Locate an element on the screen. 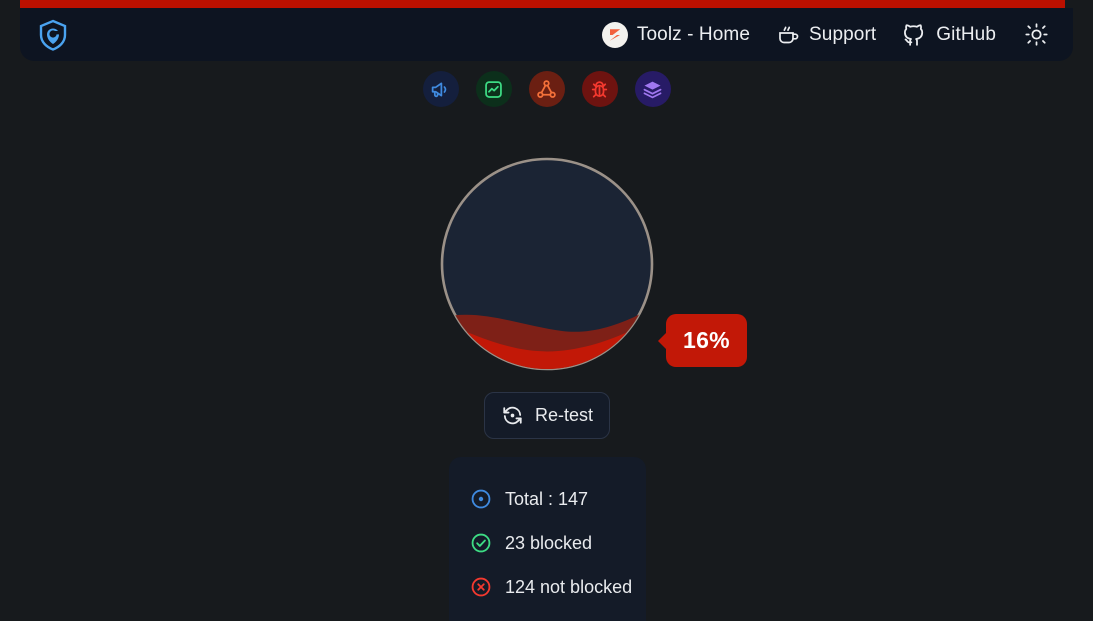 The height and width of the screenshot is (621, 1093). nav-label-support: Support is located at coordinates (843, 34).